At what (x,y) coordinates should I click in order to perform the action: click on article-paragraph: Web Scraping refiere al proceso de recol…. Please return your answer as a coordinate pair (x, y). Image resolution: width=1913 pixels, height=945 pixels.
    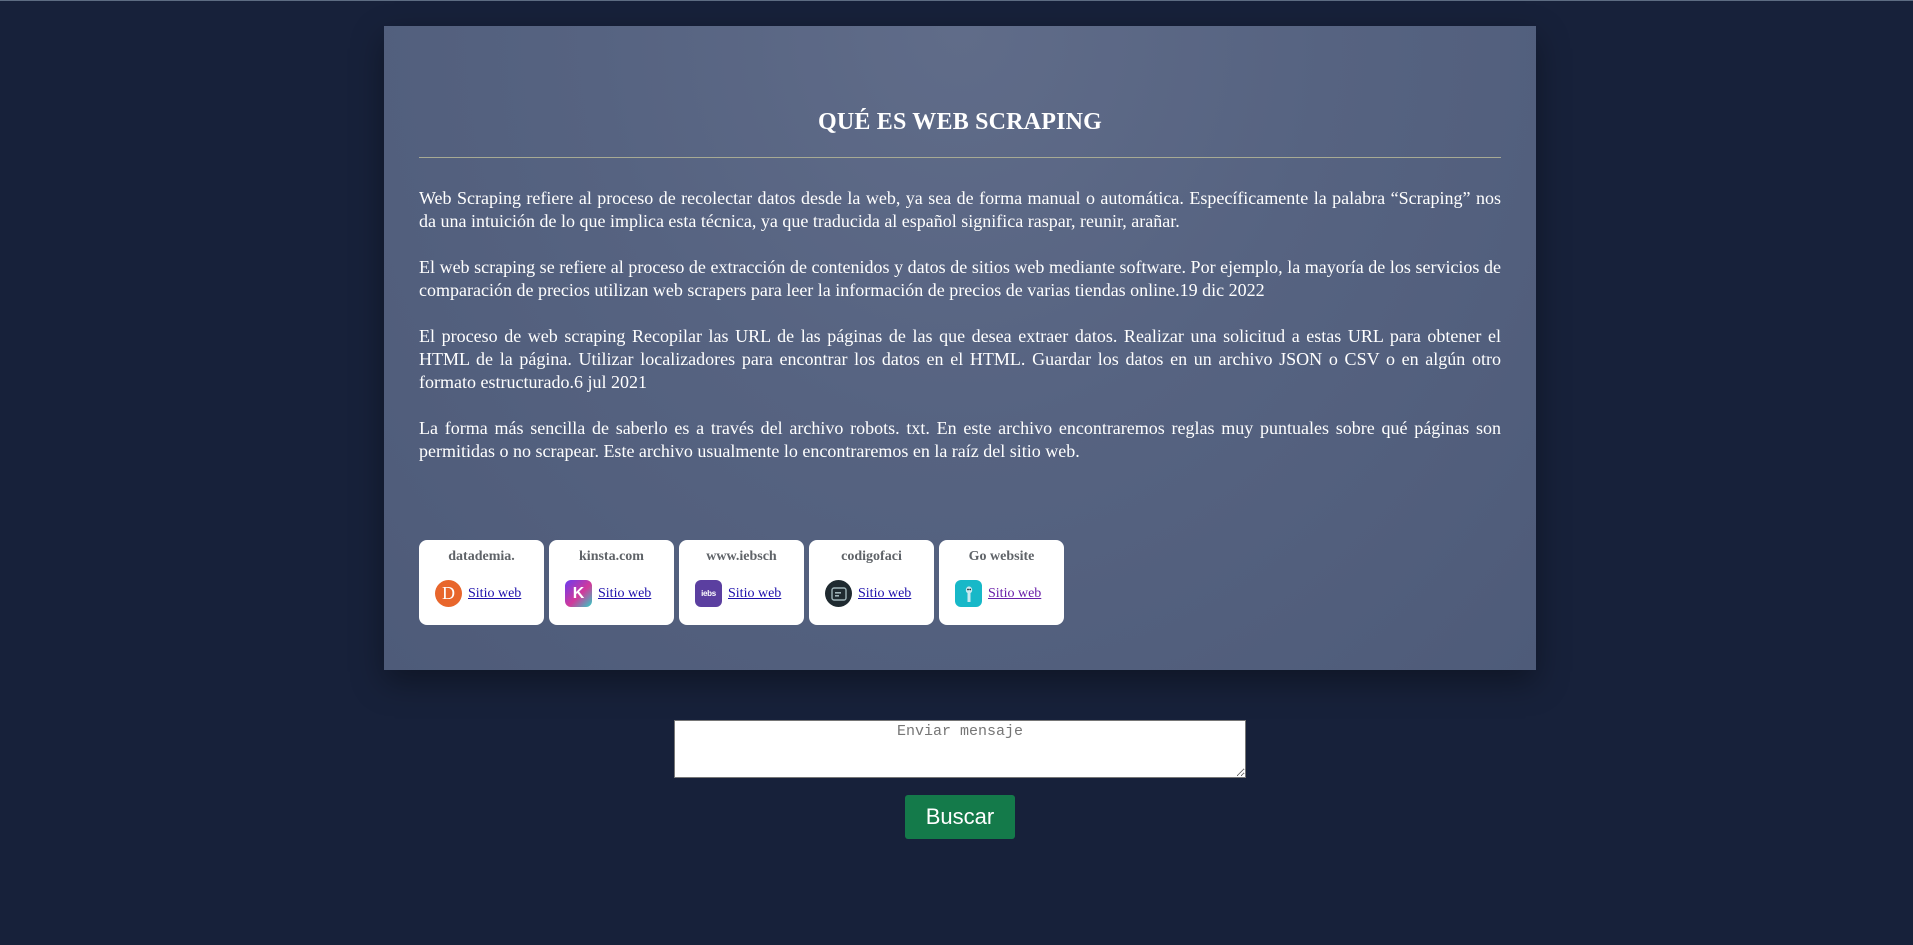
    Looking at the image, I should click on (960, 209).